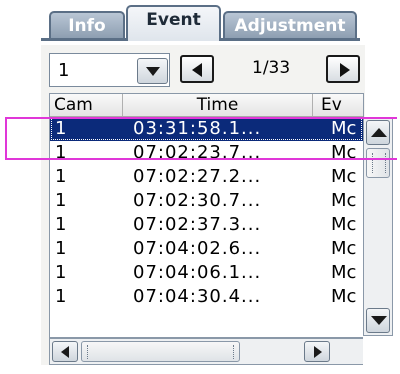 This screenshot has width=400, height=374. What do you see at coordinates (290, 25) in the screenshot?
I see `tab-adjustment: Adjustment` at bounding box center [290, 25].